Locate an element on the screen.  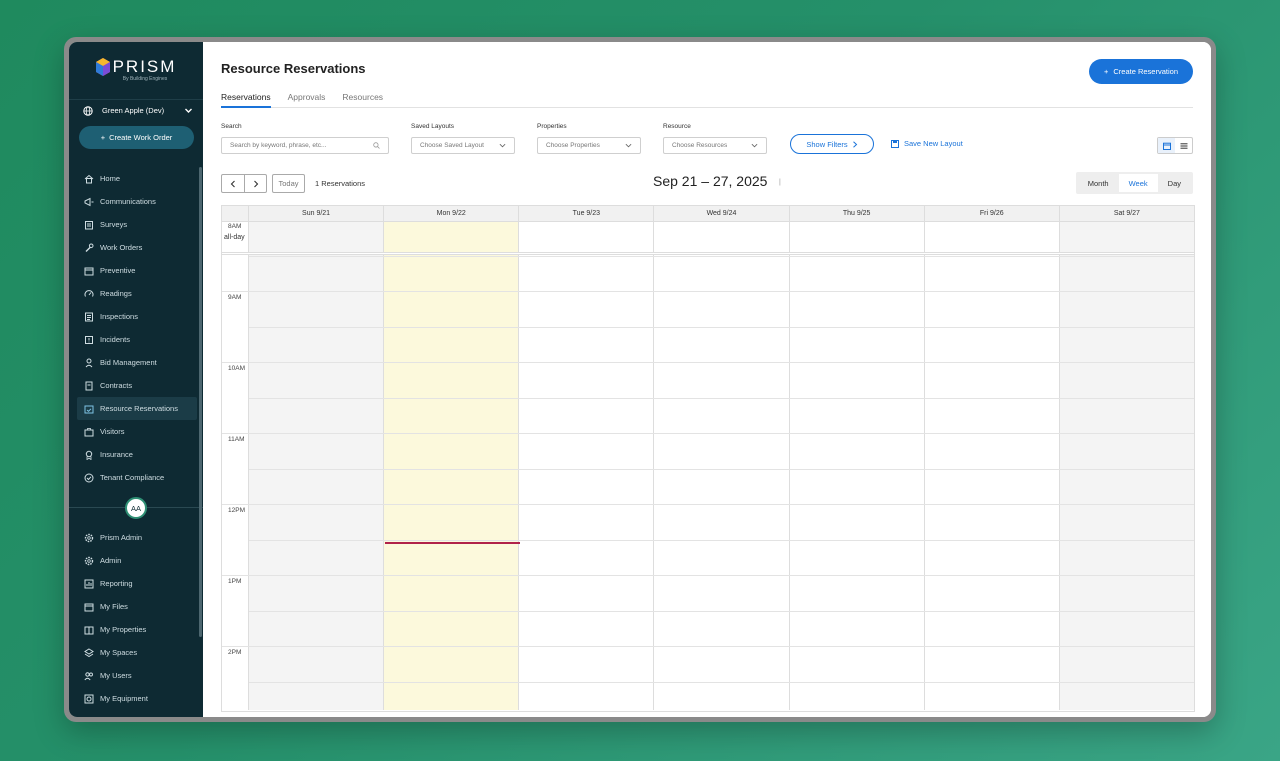
sidebar-item-visitors: Visitors is located at coordinates (136, 431).